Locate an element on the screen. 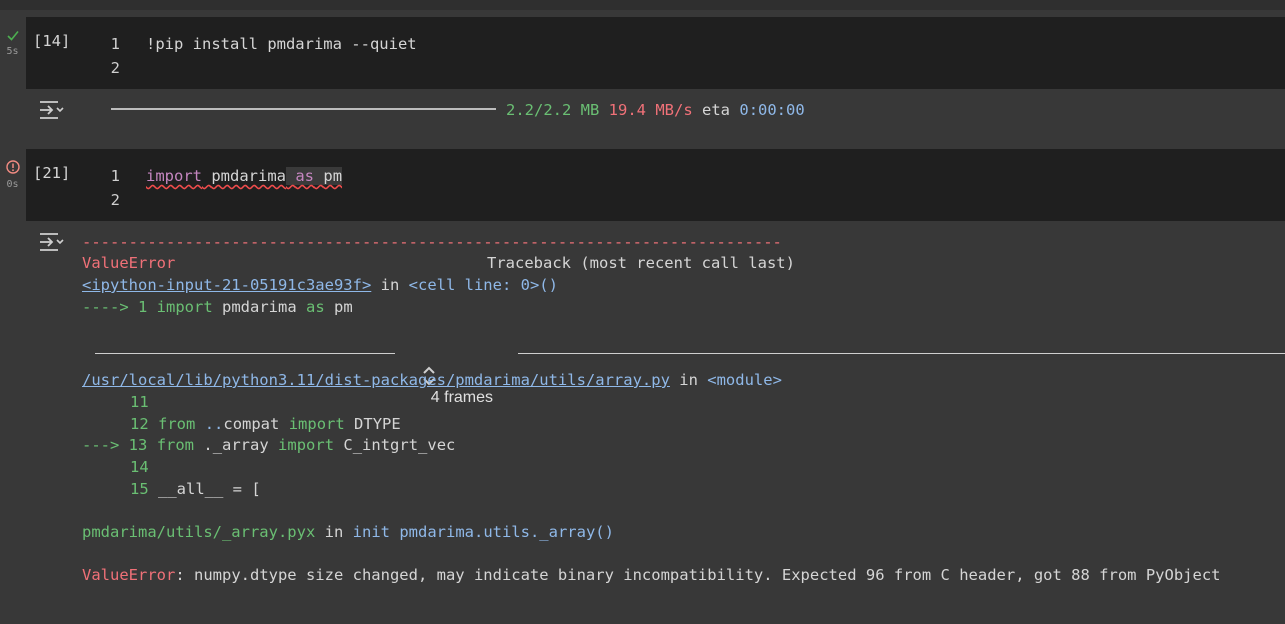  context-line-14: 14 is located at coordinates (139, 467).